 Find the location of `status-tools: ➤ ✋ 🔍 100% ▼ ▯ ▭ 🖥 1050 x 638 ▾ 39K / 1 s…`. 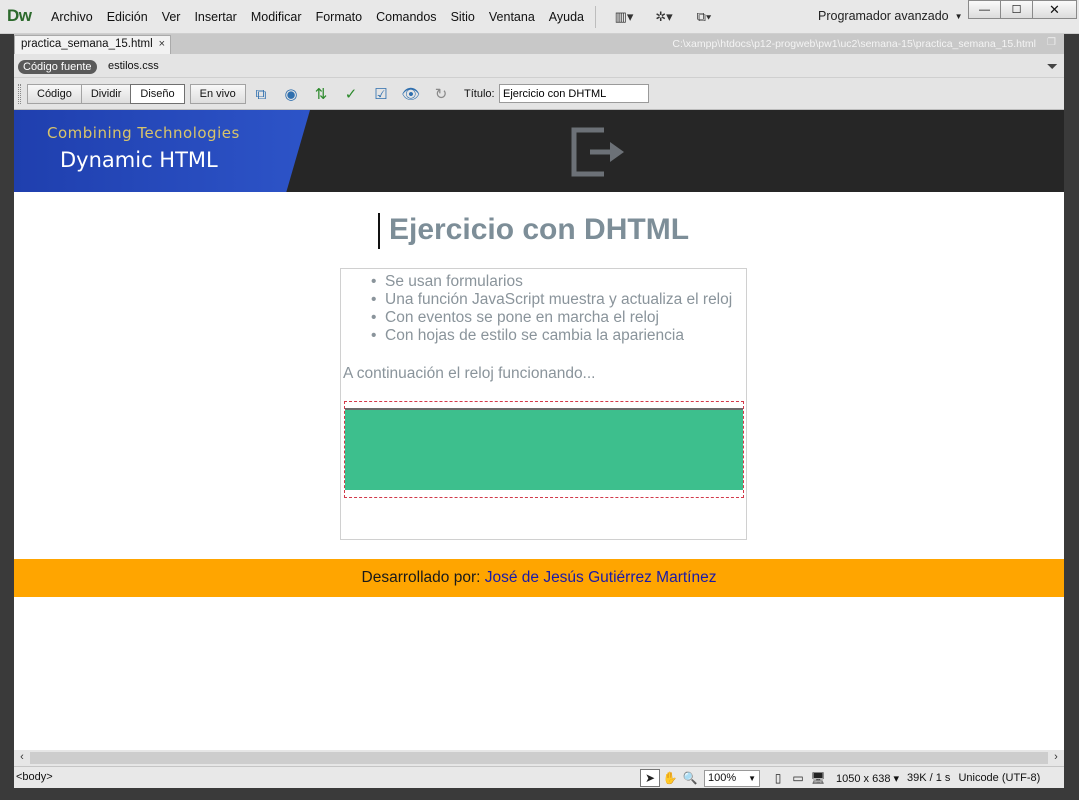

status-tools: ➤ ✋ 🔍 100% ▼ ▯ ▭ 🖥 1050 x 638 ▾ 39K / 1 s… is located at coordinates (840, 778).